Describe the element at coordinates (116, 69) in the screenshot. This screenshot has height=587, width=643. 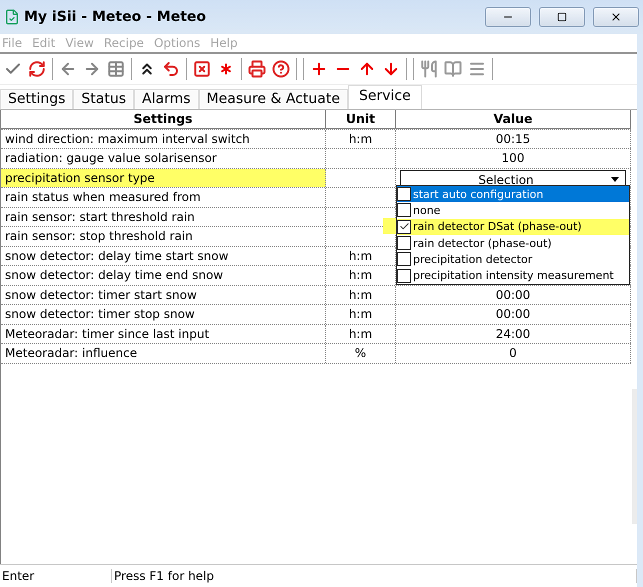
I see `table-icon` at that location.